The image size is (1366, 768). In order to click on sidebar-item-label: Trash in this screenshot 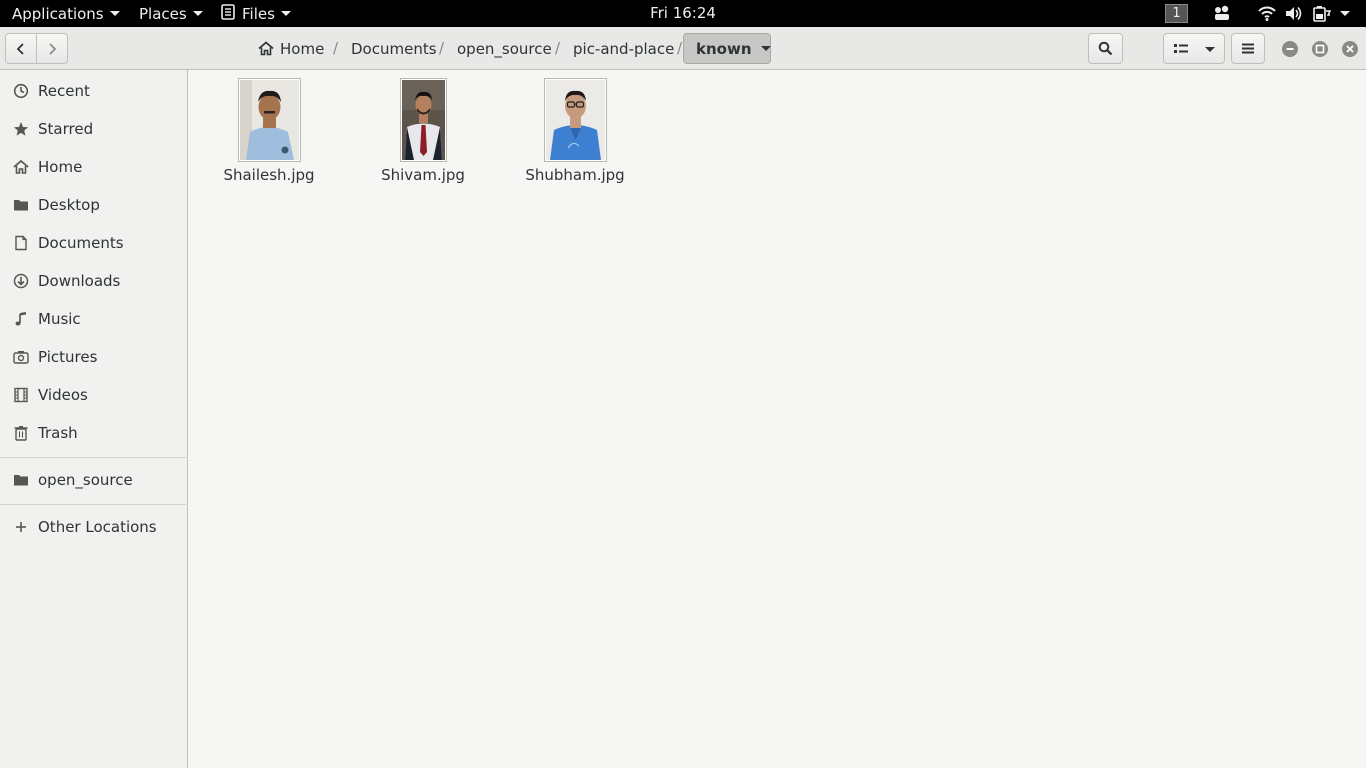, I will do `click(58, 433)`.